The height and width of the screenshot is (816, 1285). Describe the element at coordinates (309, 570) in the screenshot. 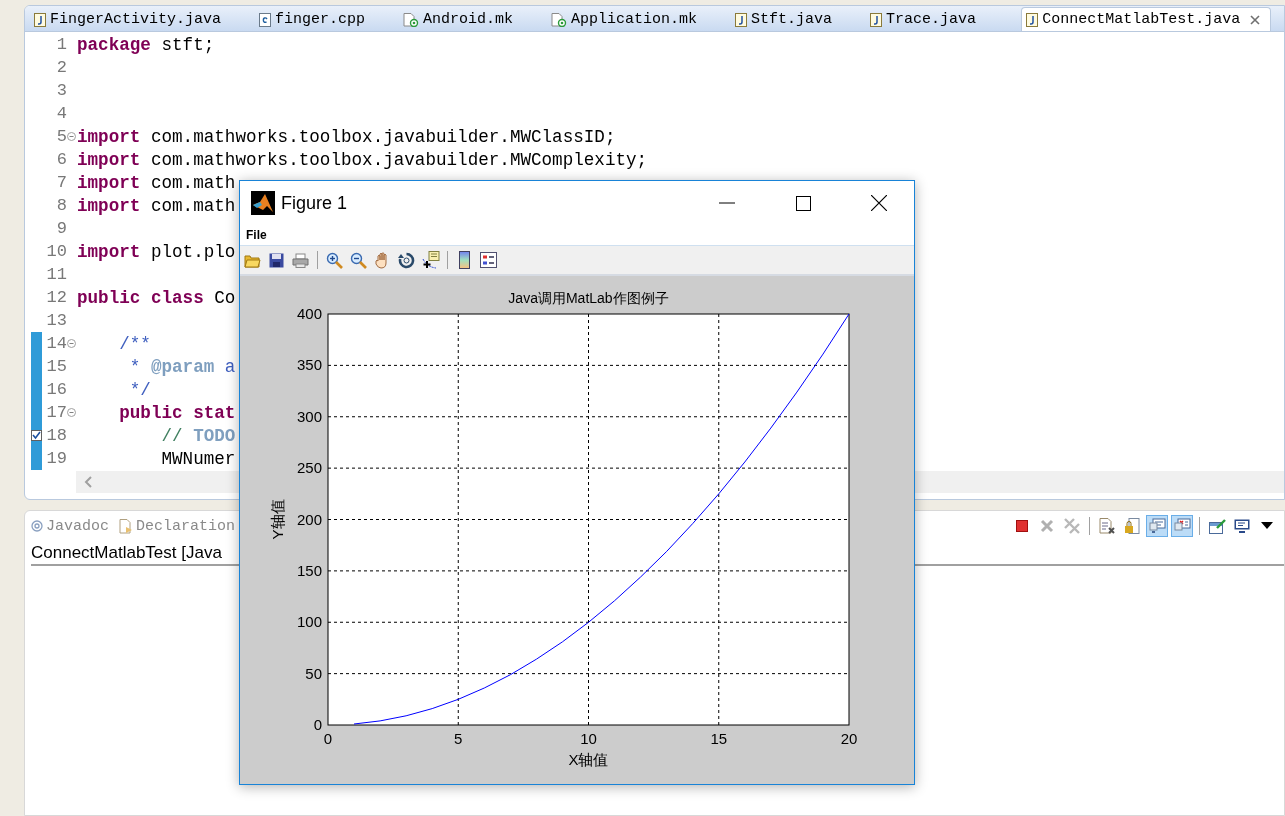

I see `tick-label: 150` at that location.